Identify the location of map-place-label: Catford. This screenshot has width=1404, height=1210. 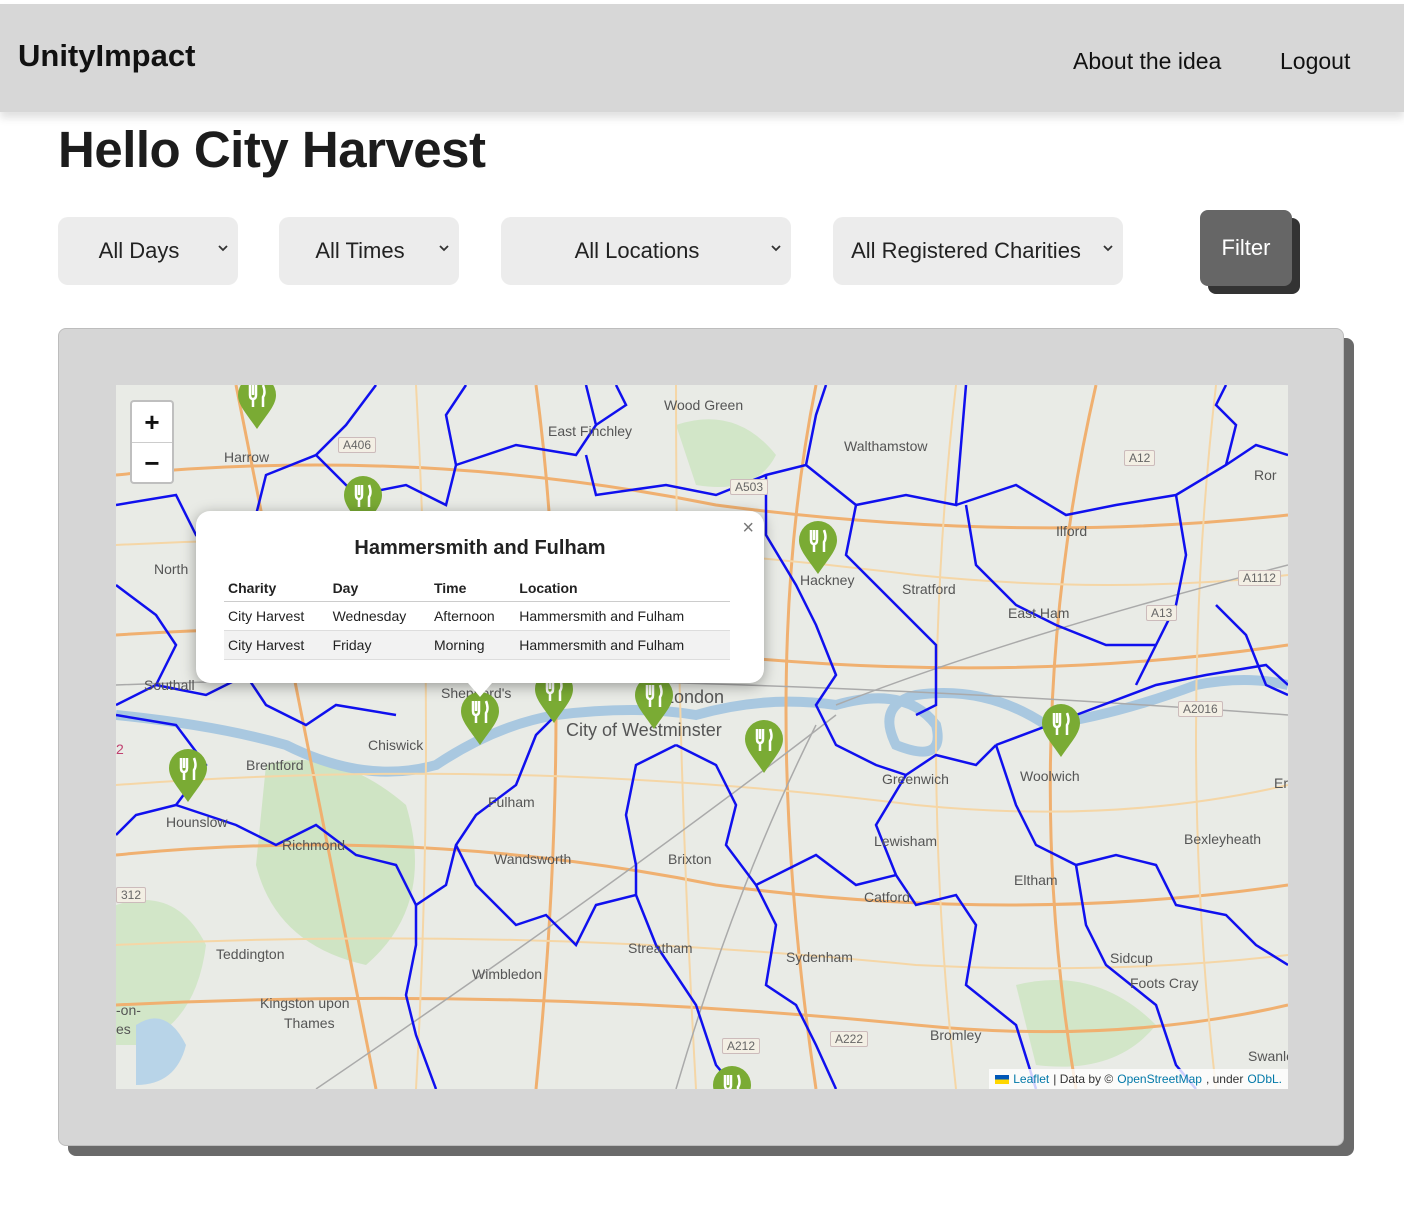
(887, 897).